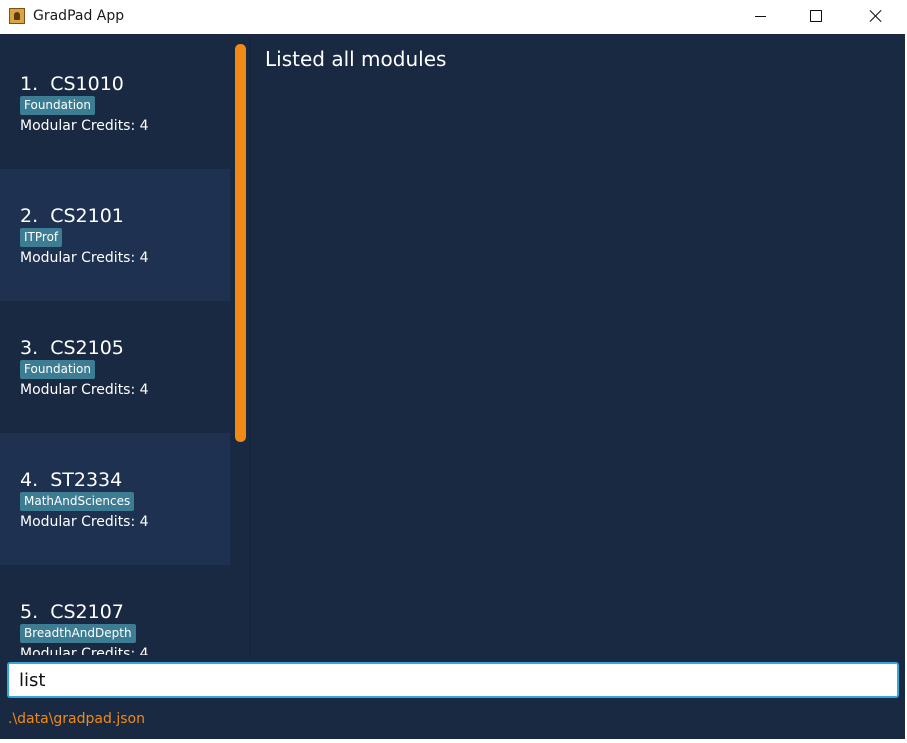  What do you see at coordinates (72, 612) in the screenshot?
I see `module-title: 5. CS2107` at bounding box center [72, 612].